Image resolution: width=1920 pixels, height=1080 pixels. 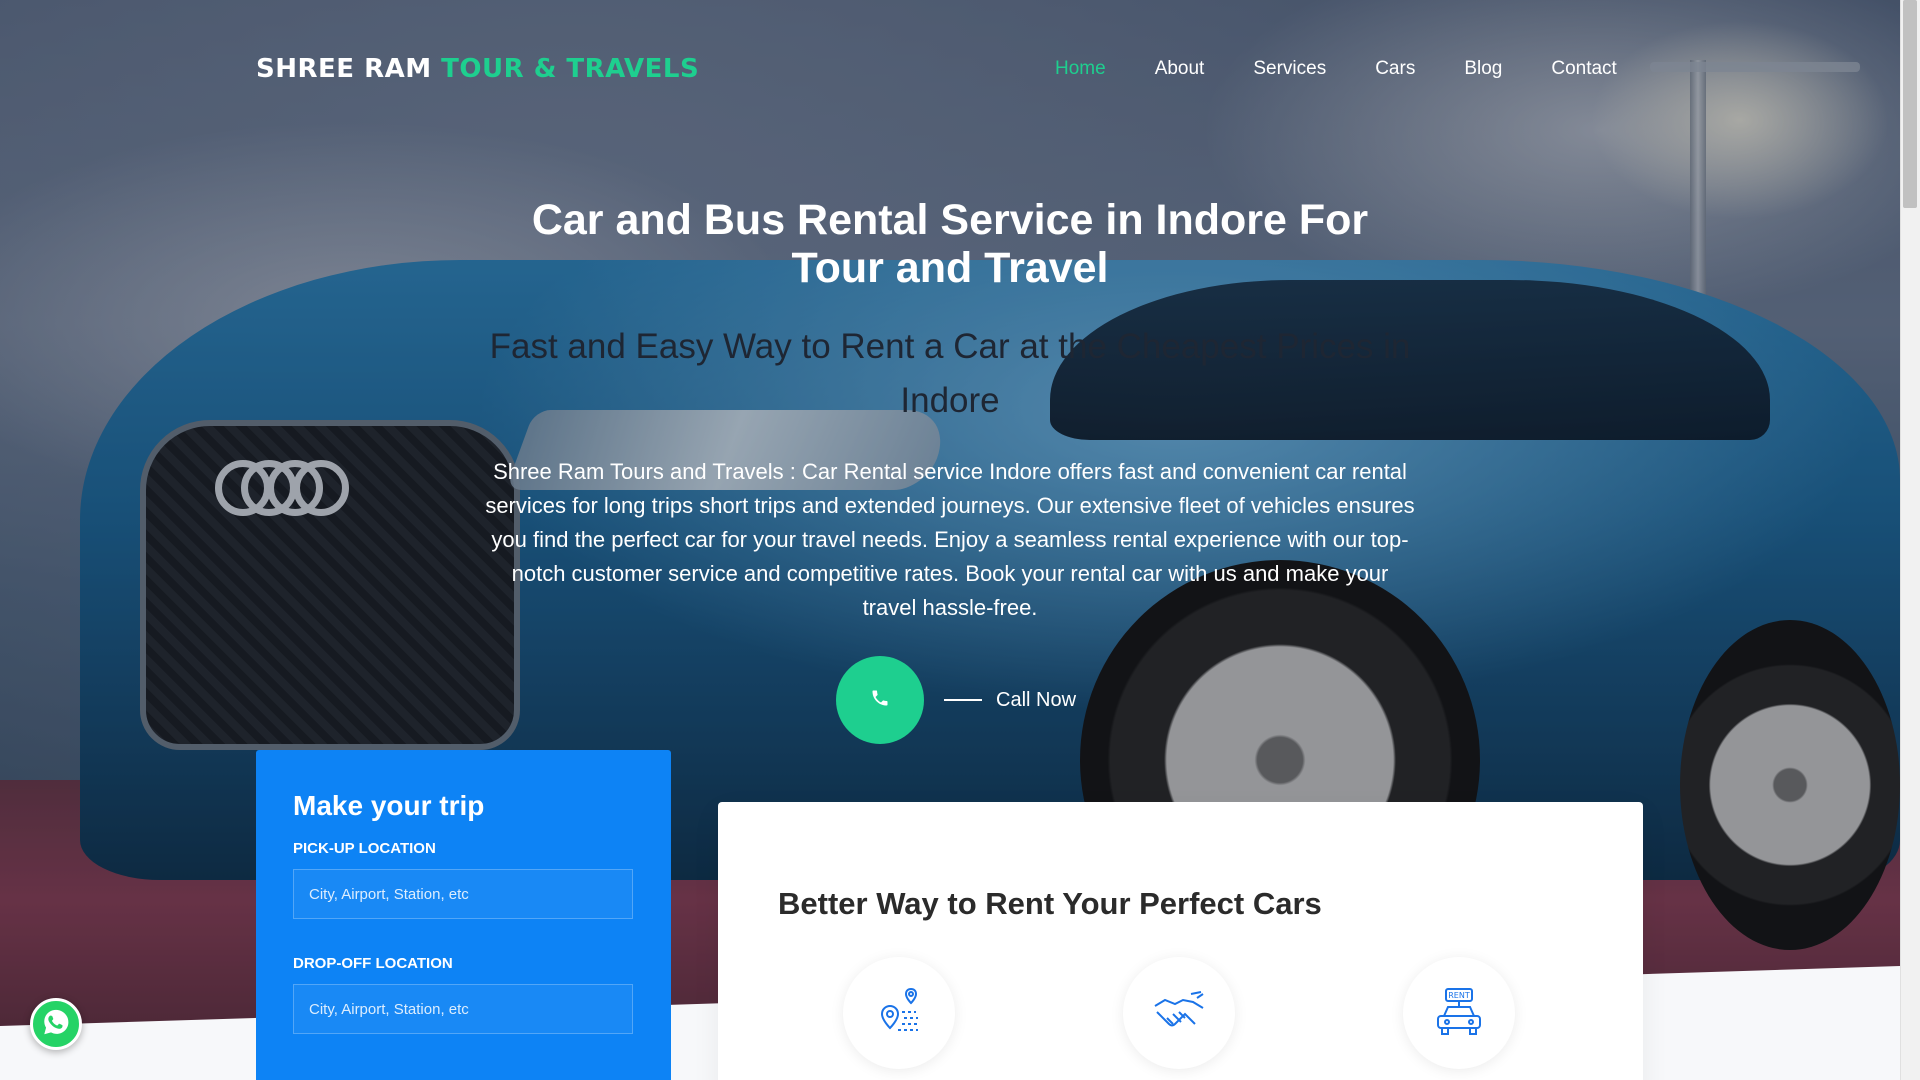 What do you see at coordinates (963, 700) in the screenshot?
I see `call-divider` at bounding box center [963, 700].